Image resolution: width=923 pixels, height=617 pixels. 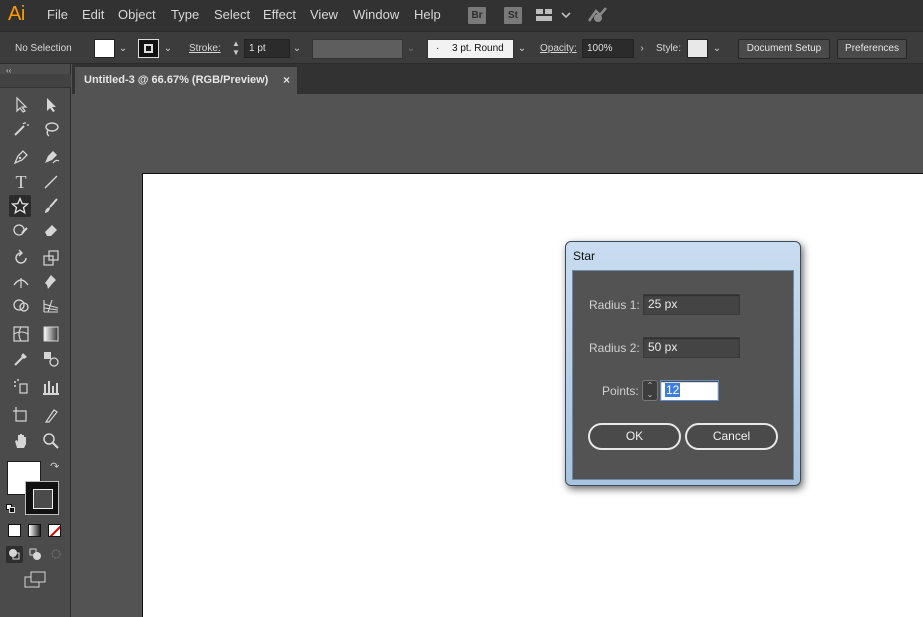 I want to click on eraser-tool-icon, so click(x=51, y=230).